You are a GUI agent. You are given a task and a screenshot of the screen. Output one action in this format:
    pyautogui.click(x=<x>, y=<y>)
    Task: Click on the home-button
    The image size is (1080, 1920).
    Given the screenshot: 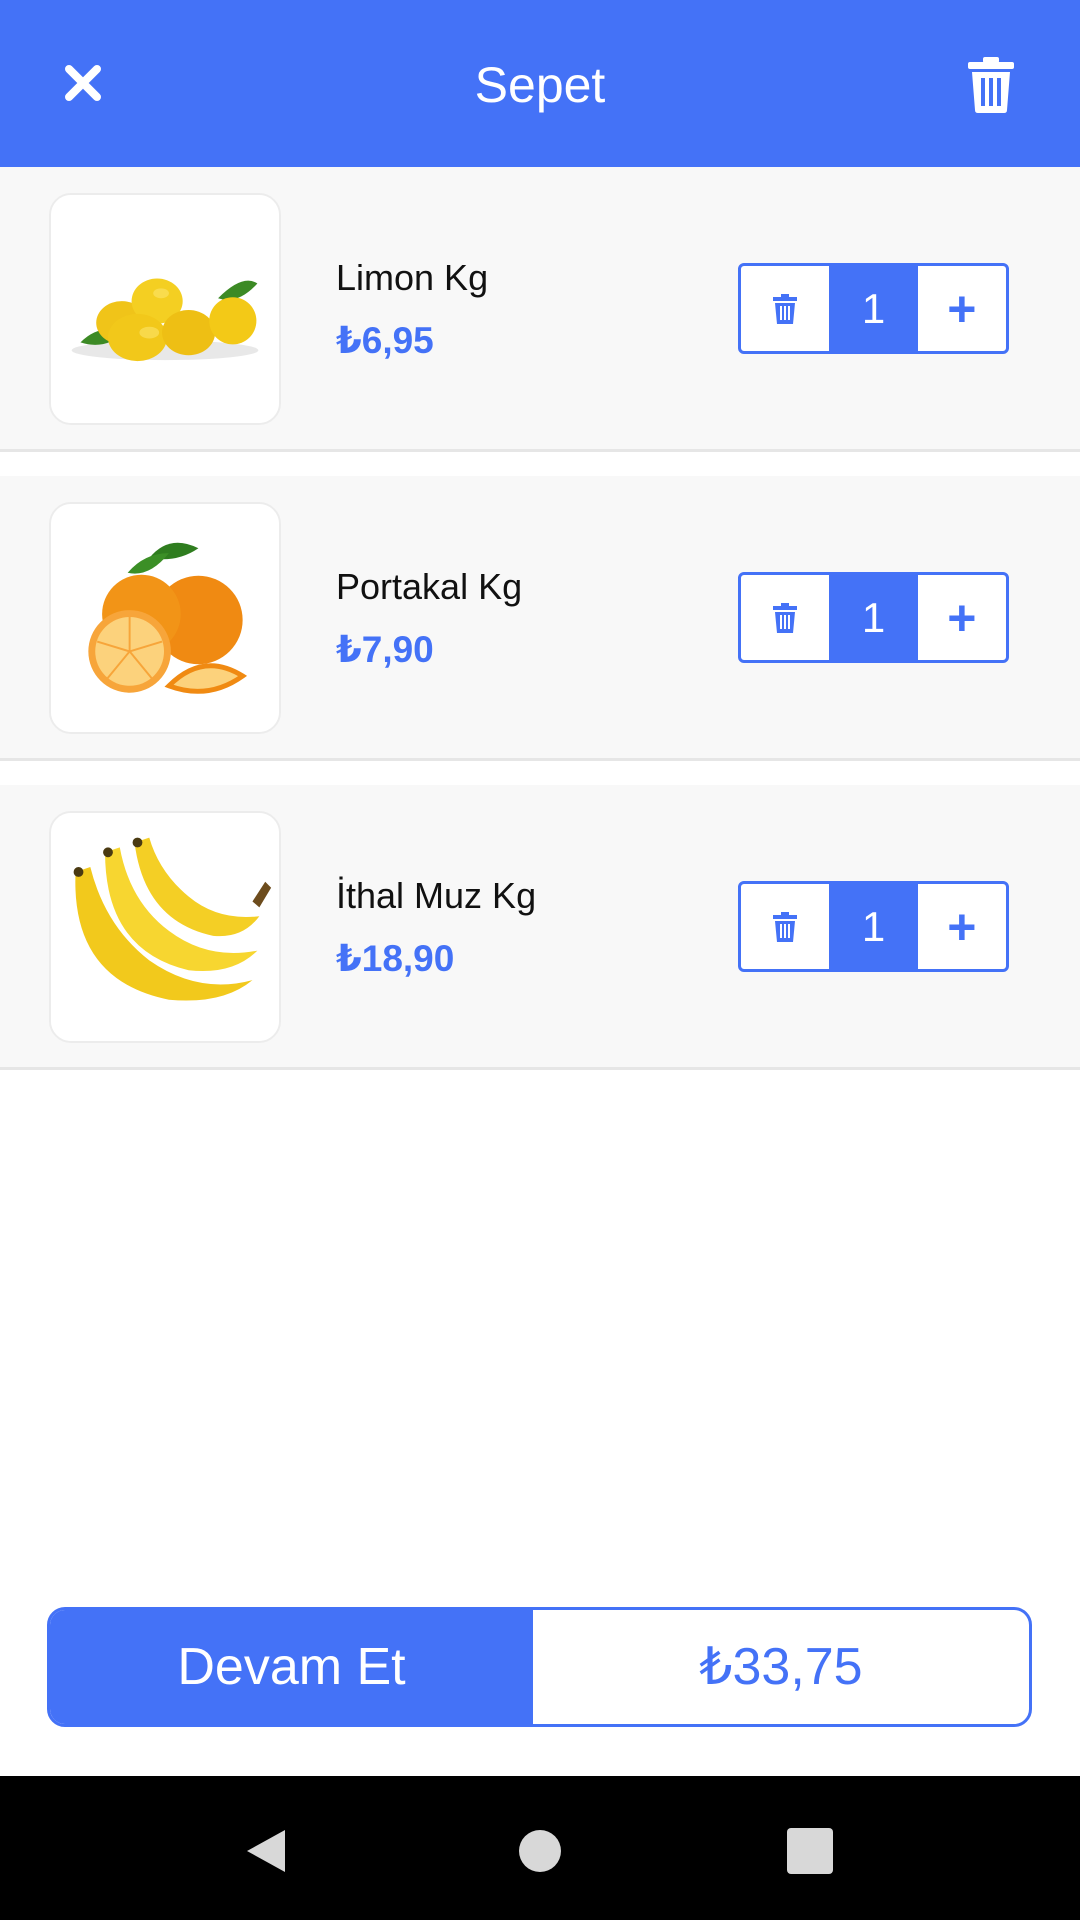 What is the action you would take?
    pyautogui.click(x=540, y=1851)
    